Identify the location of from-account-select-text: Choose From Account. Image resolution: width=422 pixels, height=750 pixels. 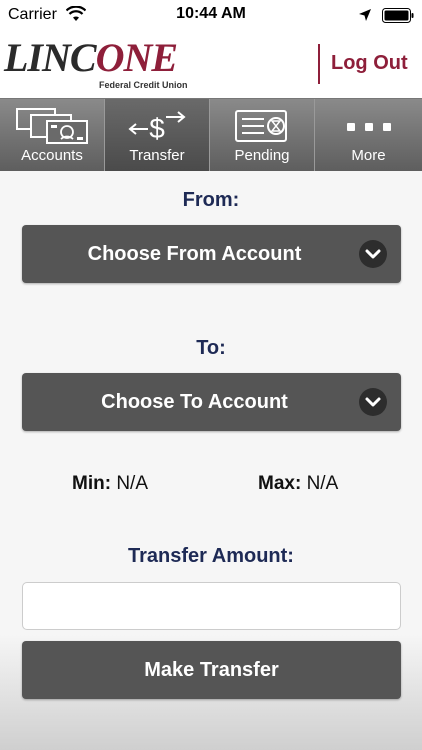
(194, 254).